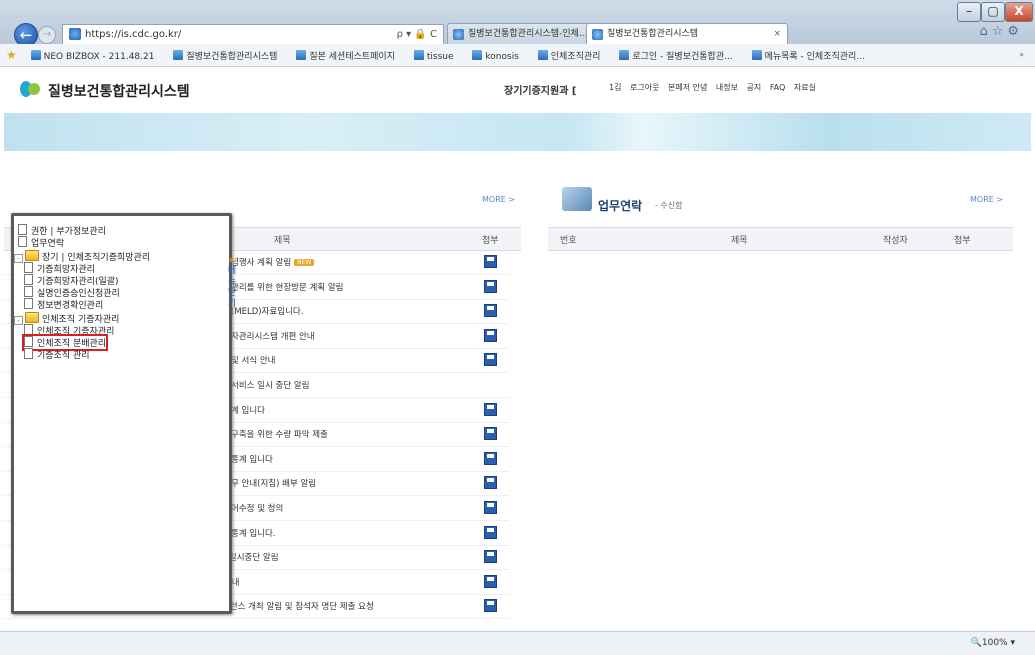  I want to click on favorite-link: tissue, so click(433, 56).